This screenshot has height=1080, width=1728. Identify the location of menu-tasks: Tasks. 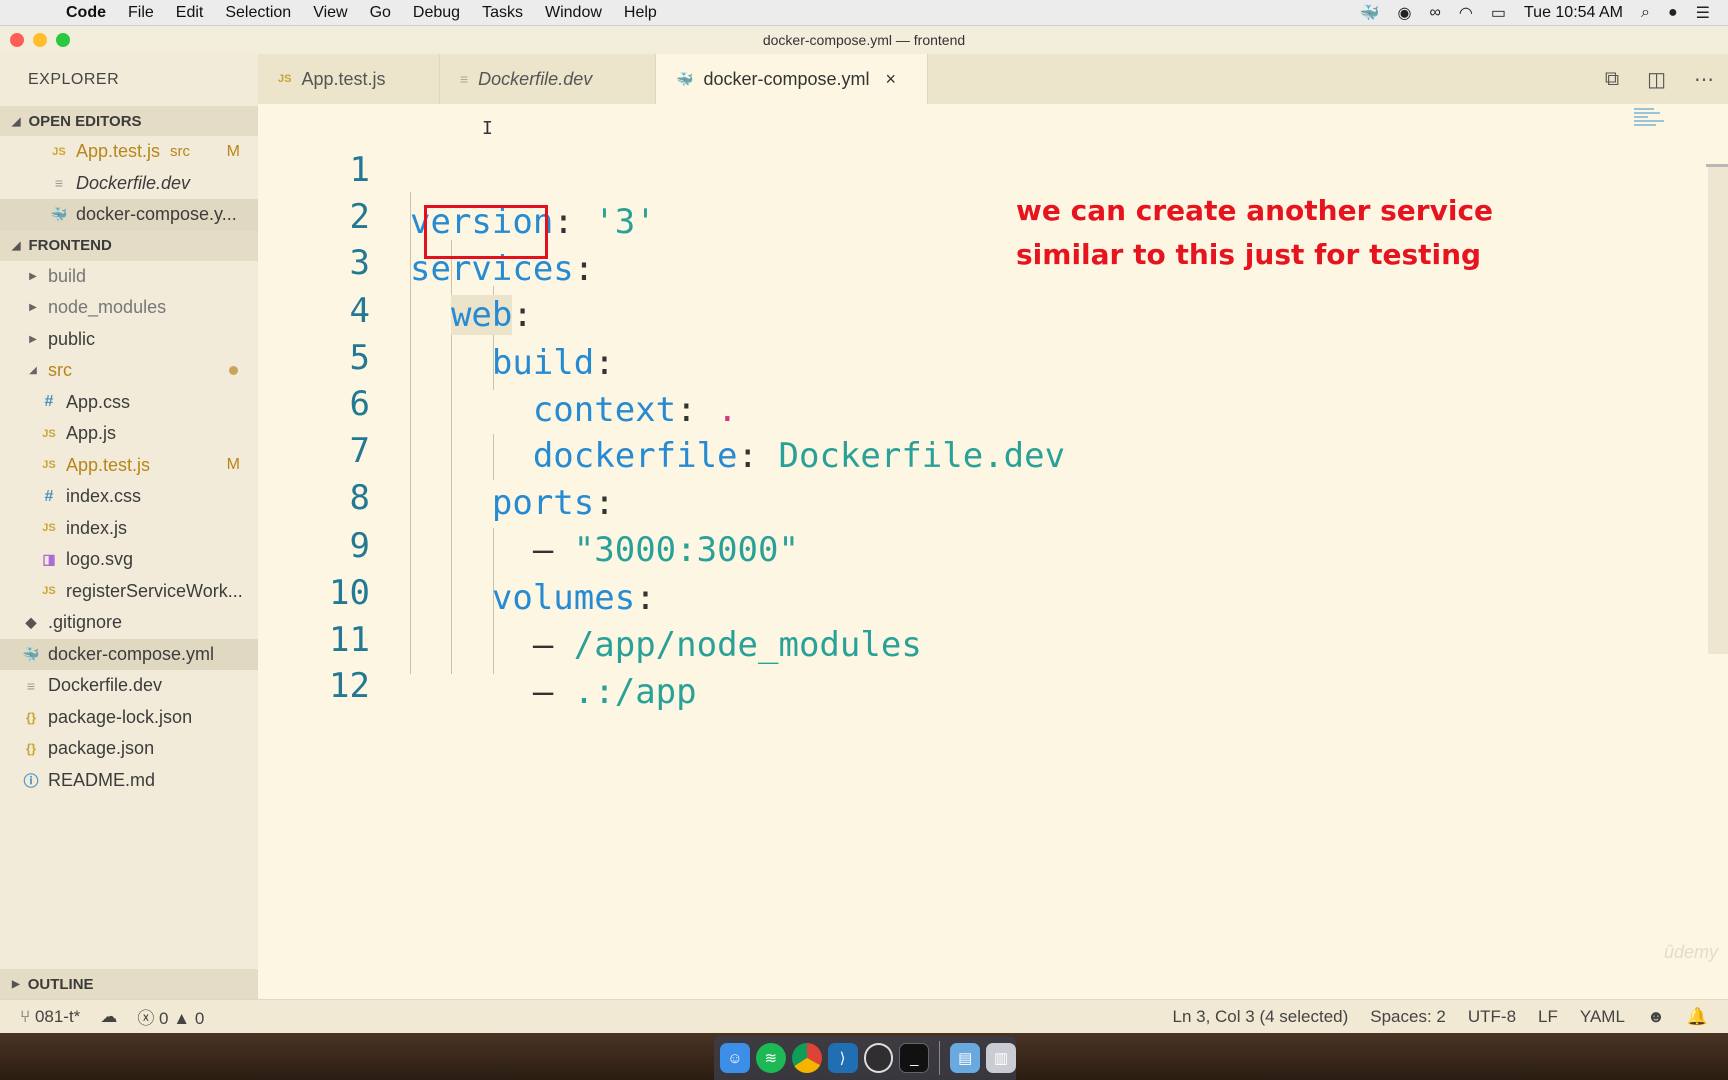
(502, 13).